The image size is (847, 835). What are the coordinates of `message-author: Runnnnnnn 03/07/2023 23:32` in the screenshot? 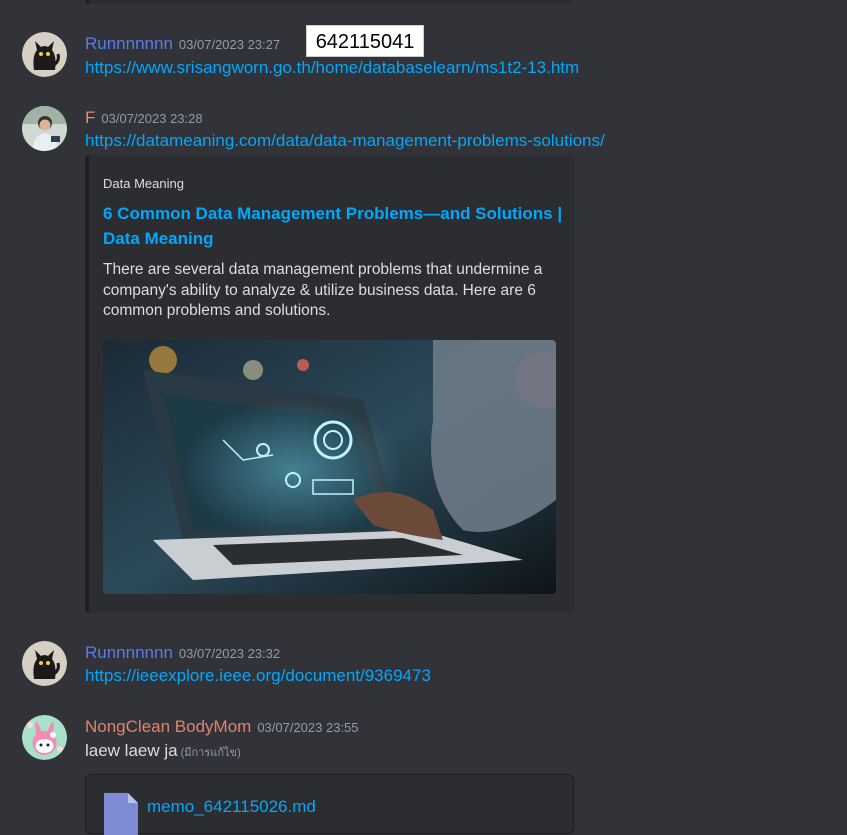 It's located at (182, 653).